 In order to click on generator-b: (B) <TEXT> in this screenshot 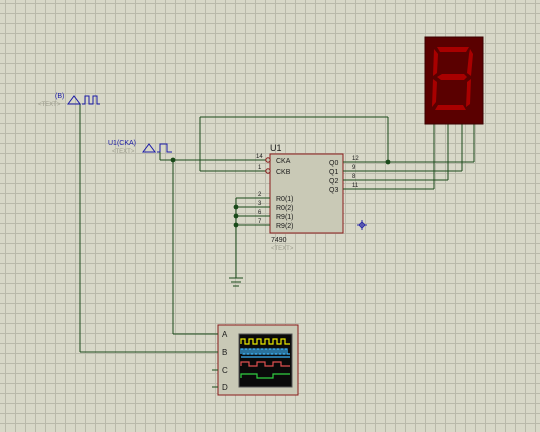, I will do `click(69, 100)`.